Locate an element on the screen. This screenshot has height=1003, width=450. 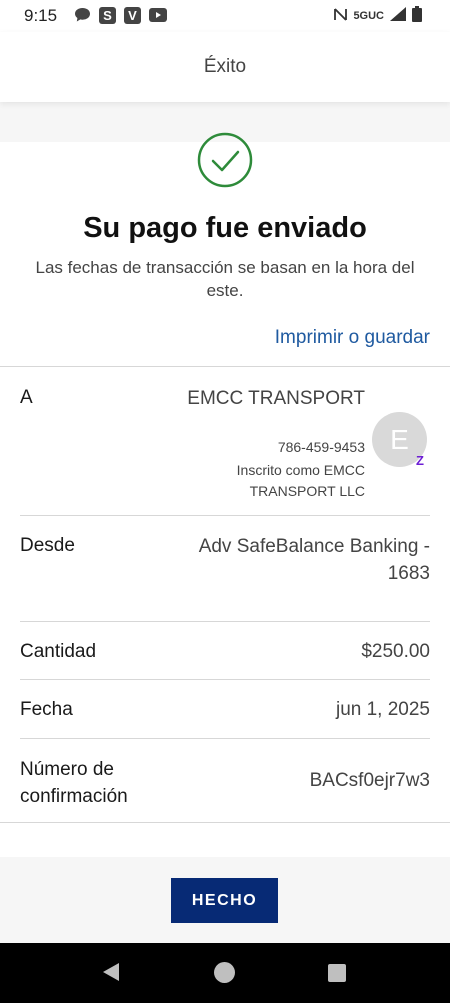
from-account: Adv SafeBalance Banking - 1683 is located at coordinates (314, 560).